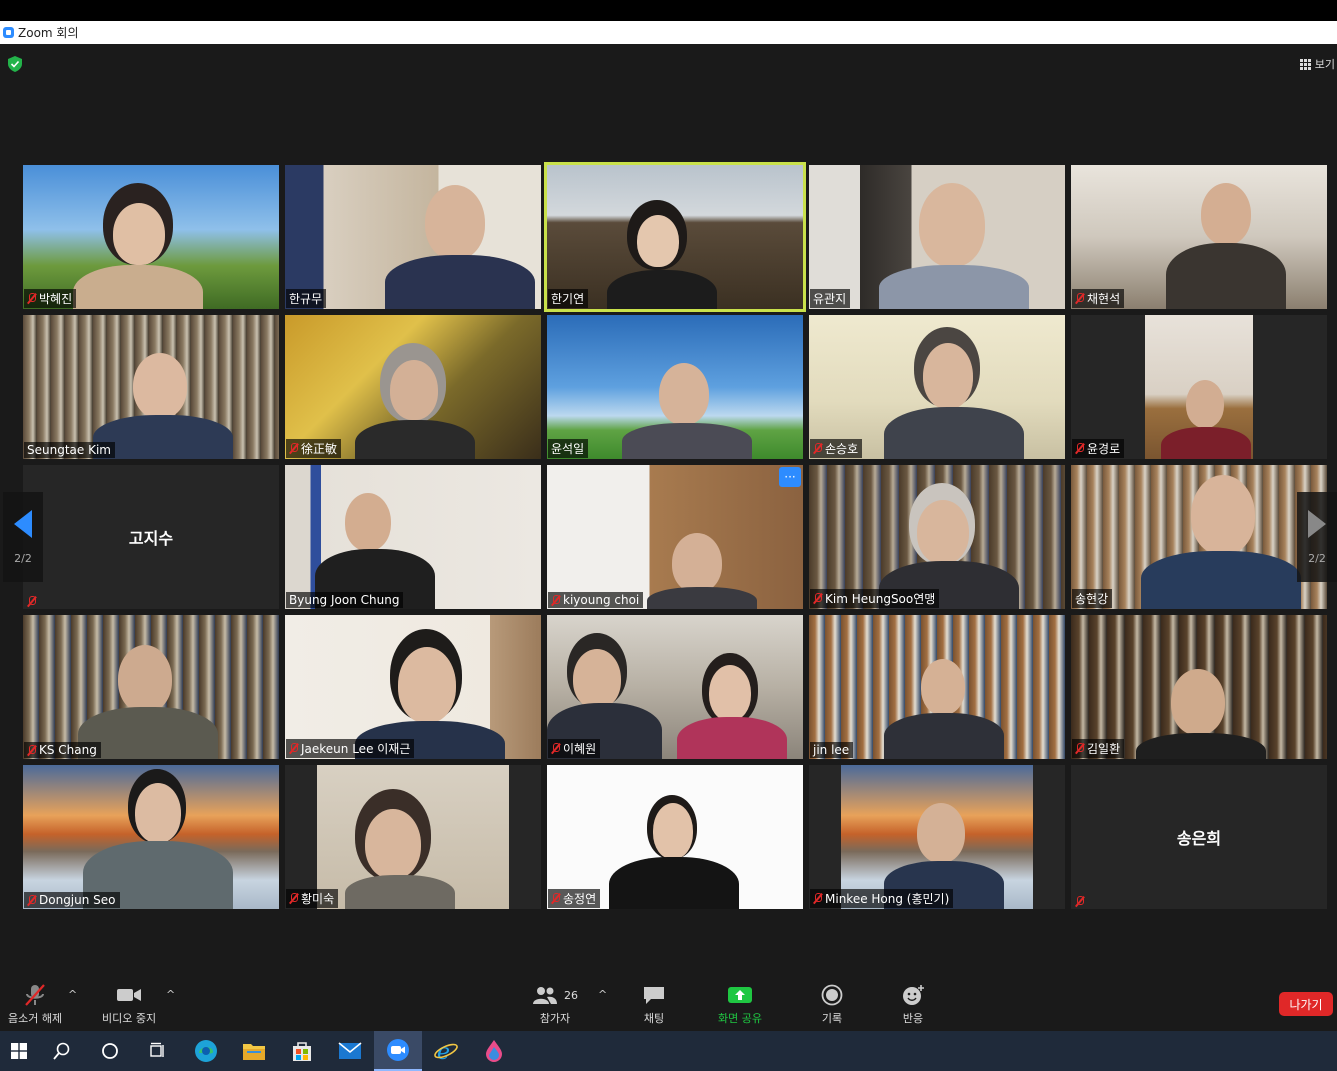  Describe the element at coordinates (319, 449) in the screenshot. I see `participant-name: 徐正敏` at that location.